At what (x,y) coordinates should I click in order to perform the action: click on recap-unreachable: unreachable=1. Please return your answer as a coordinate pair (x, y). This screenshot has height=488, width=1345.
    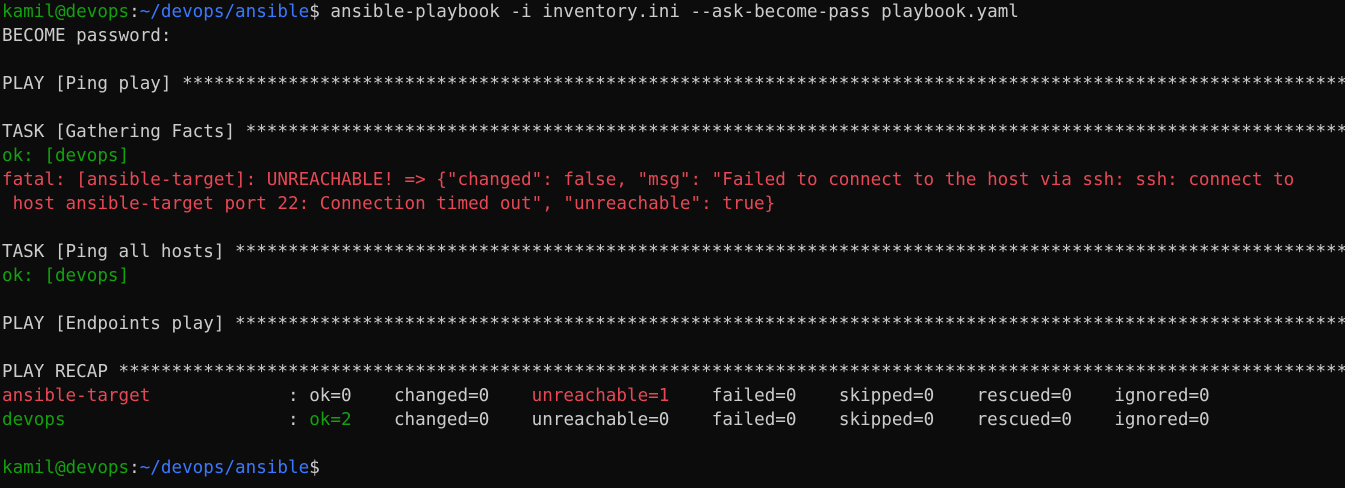
    Looking at the image, I should click on (600, 396).